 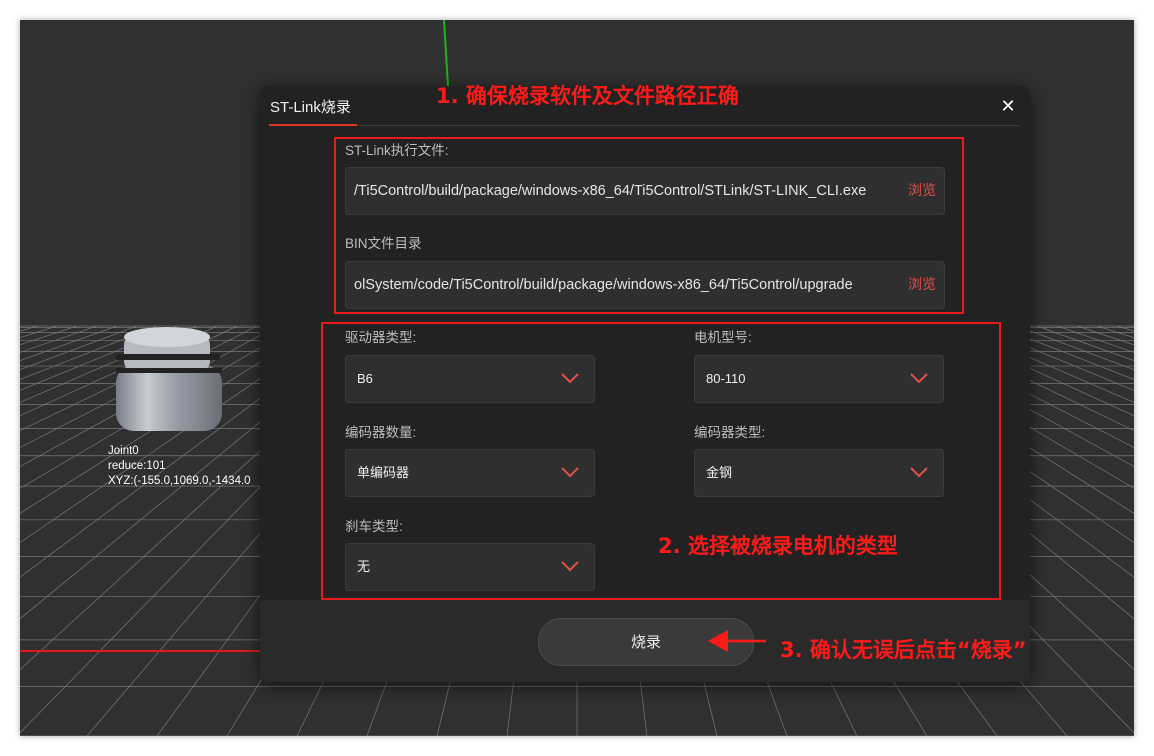 What do you see at coordinates (123, 451) in the screenshot?
I see `joint-name-label: Joint0` at bounding box center [123, 451].